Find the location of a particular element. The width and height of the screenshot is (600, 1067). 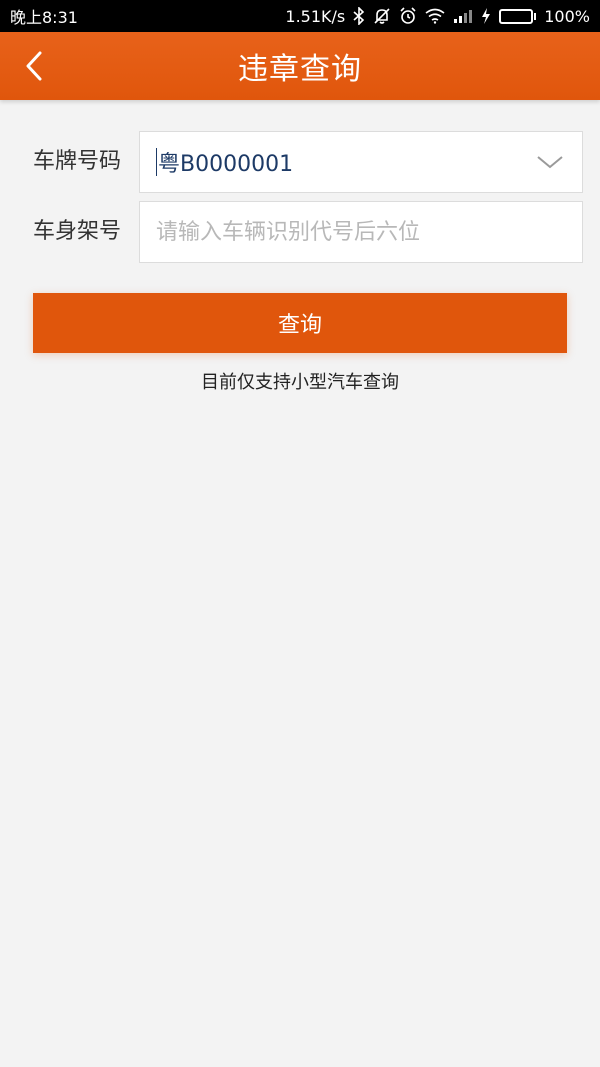

status-left: 晚上8:31 is located at coordinates (44, 16).